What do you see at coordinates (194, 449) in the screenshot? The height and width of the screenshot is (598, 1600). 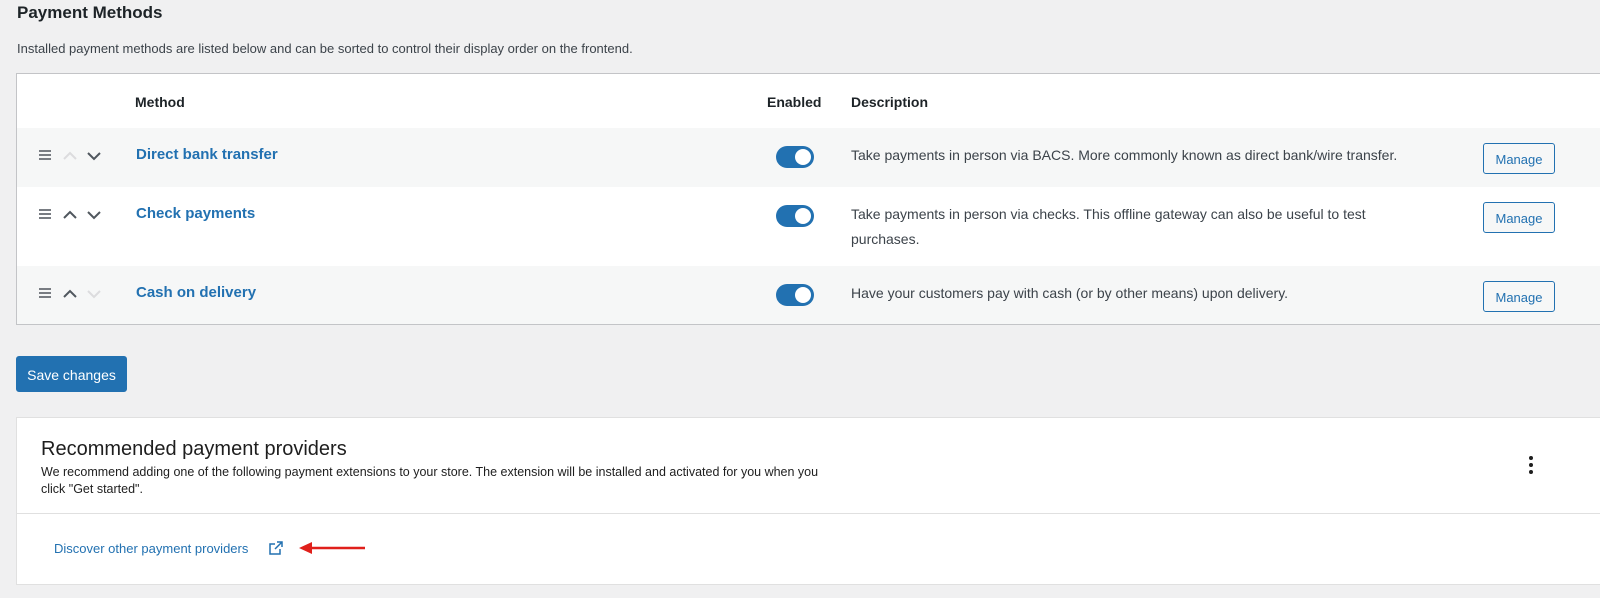 I see `recommended-title: Recommended payment providers` at bounding box center [194, 449].